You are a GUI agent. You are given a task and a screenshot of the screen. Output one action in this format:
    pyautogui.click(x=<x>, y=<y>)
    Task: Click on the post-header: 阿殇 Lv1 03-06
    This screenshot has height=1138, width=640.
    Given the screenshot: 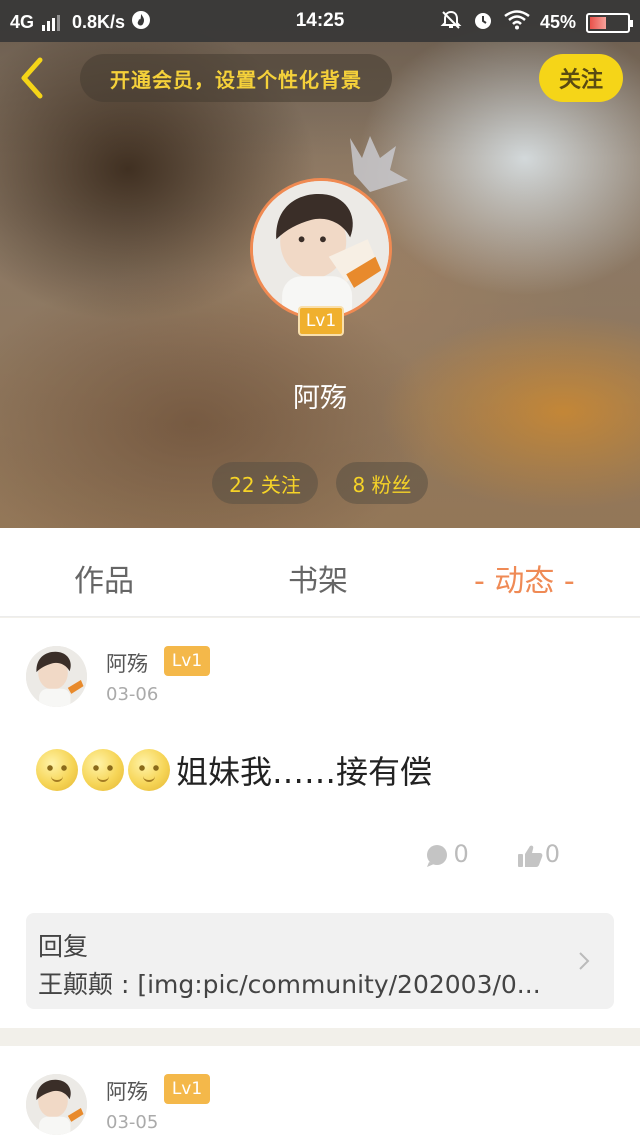 What is the action you would take?
    pyautogui.click(x=321, y=677)
    